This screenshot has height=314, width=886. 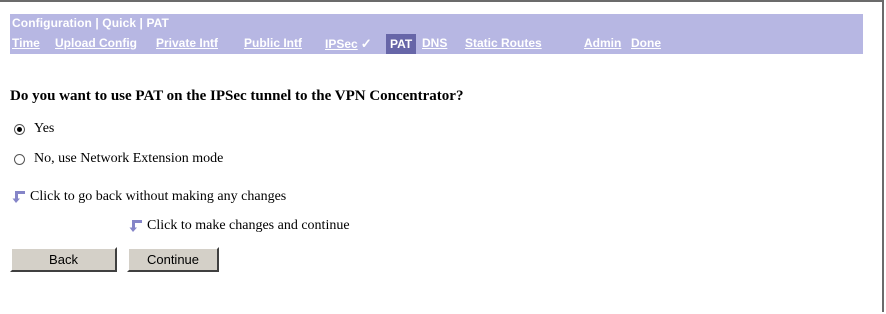 What do you see at coordinates (90, 23) in the screenshot?
I see `breadcrumb: Configuration | Quick | PAT` at bounding box center [90, 23].